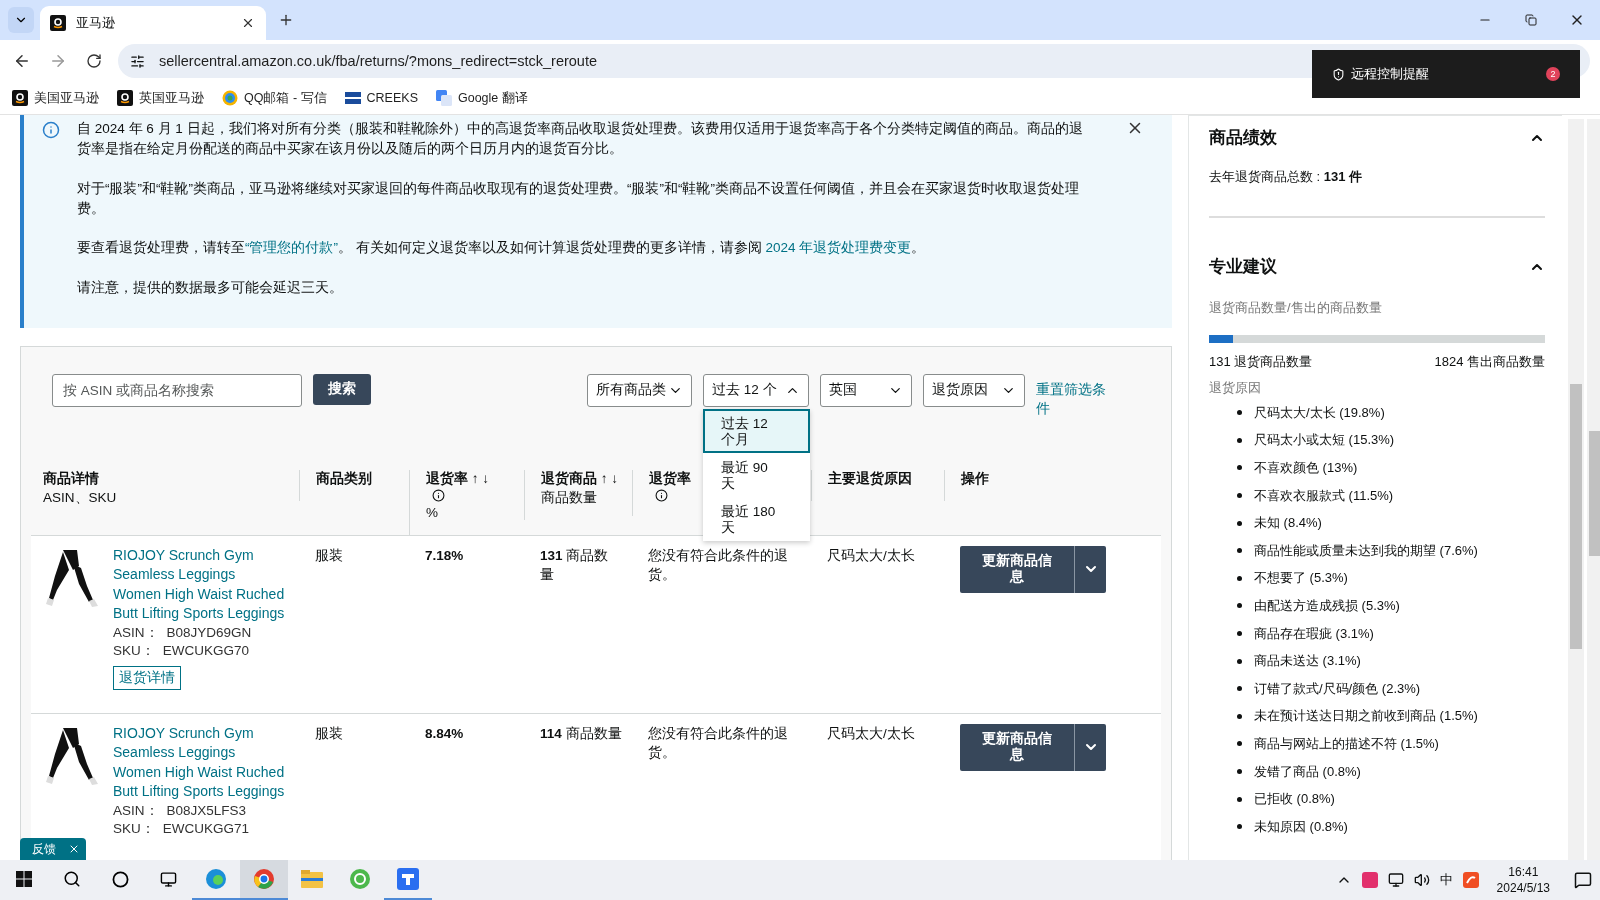 This screenshot has height=900, width=1600. Describe the element at coordinates (756, 430) in the screenshot. I see `menu-option: 过去 12 个月` at that location.